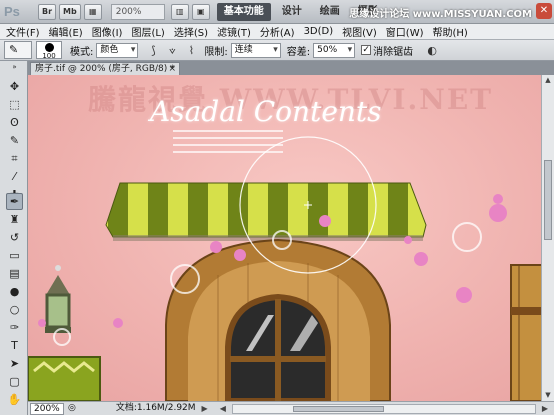 This screenshot has width=554, height=415. I want to click on eyedropper-tool-icon: ⁄, so click(14, 176).